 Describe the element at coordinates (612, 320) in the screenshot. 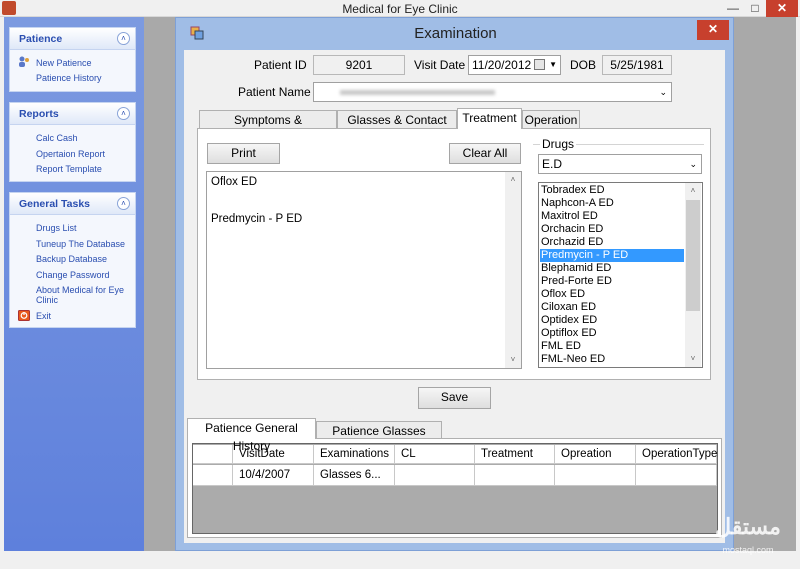

I see `drug-list-item: Optidex ED` at that location.